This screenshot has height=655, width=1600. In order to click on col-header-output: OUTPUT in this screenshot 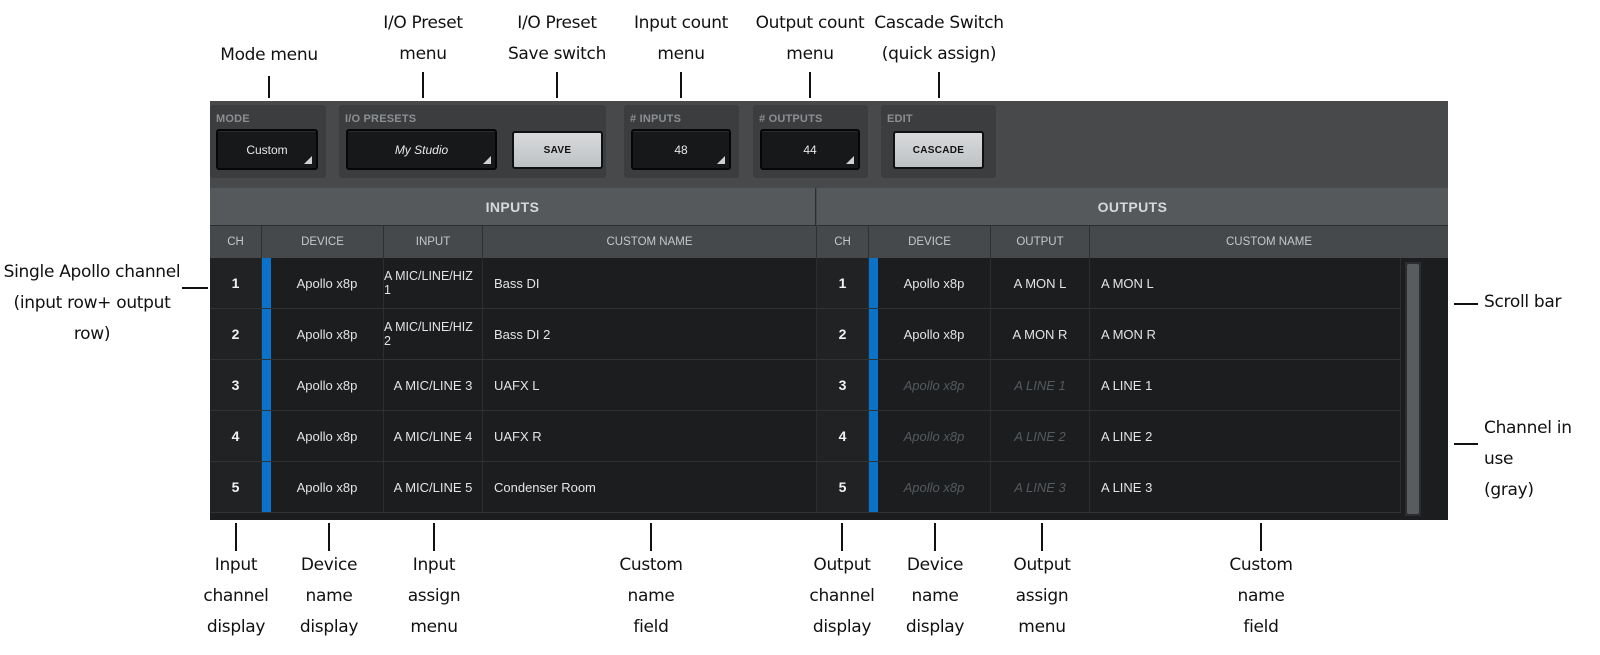, I will do `click(1040, 242)`.